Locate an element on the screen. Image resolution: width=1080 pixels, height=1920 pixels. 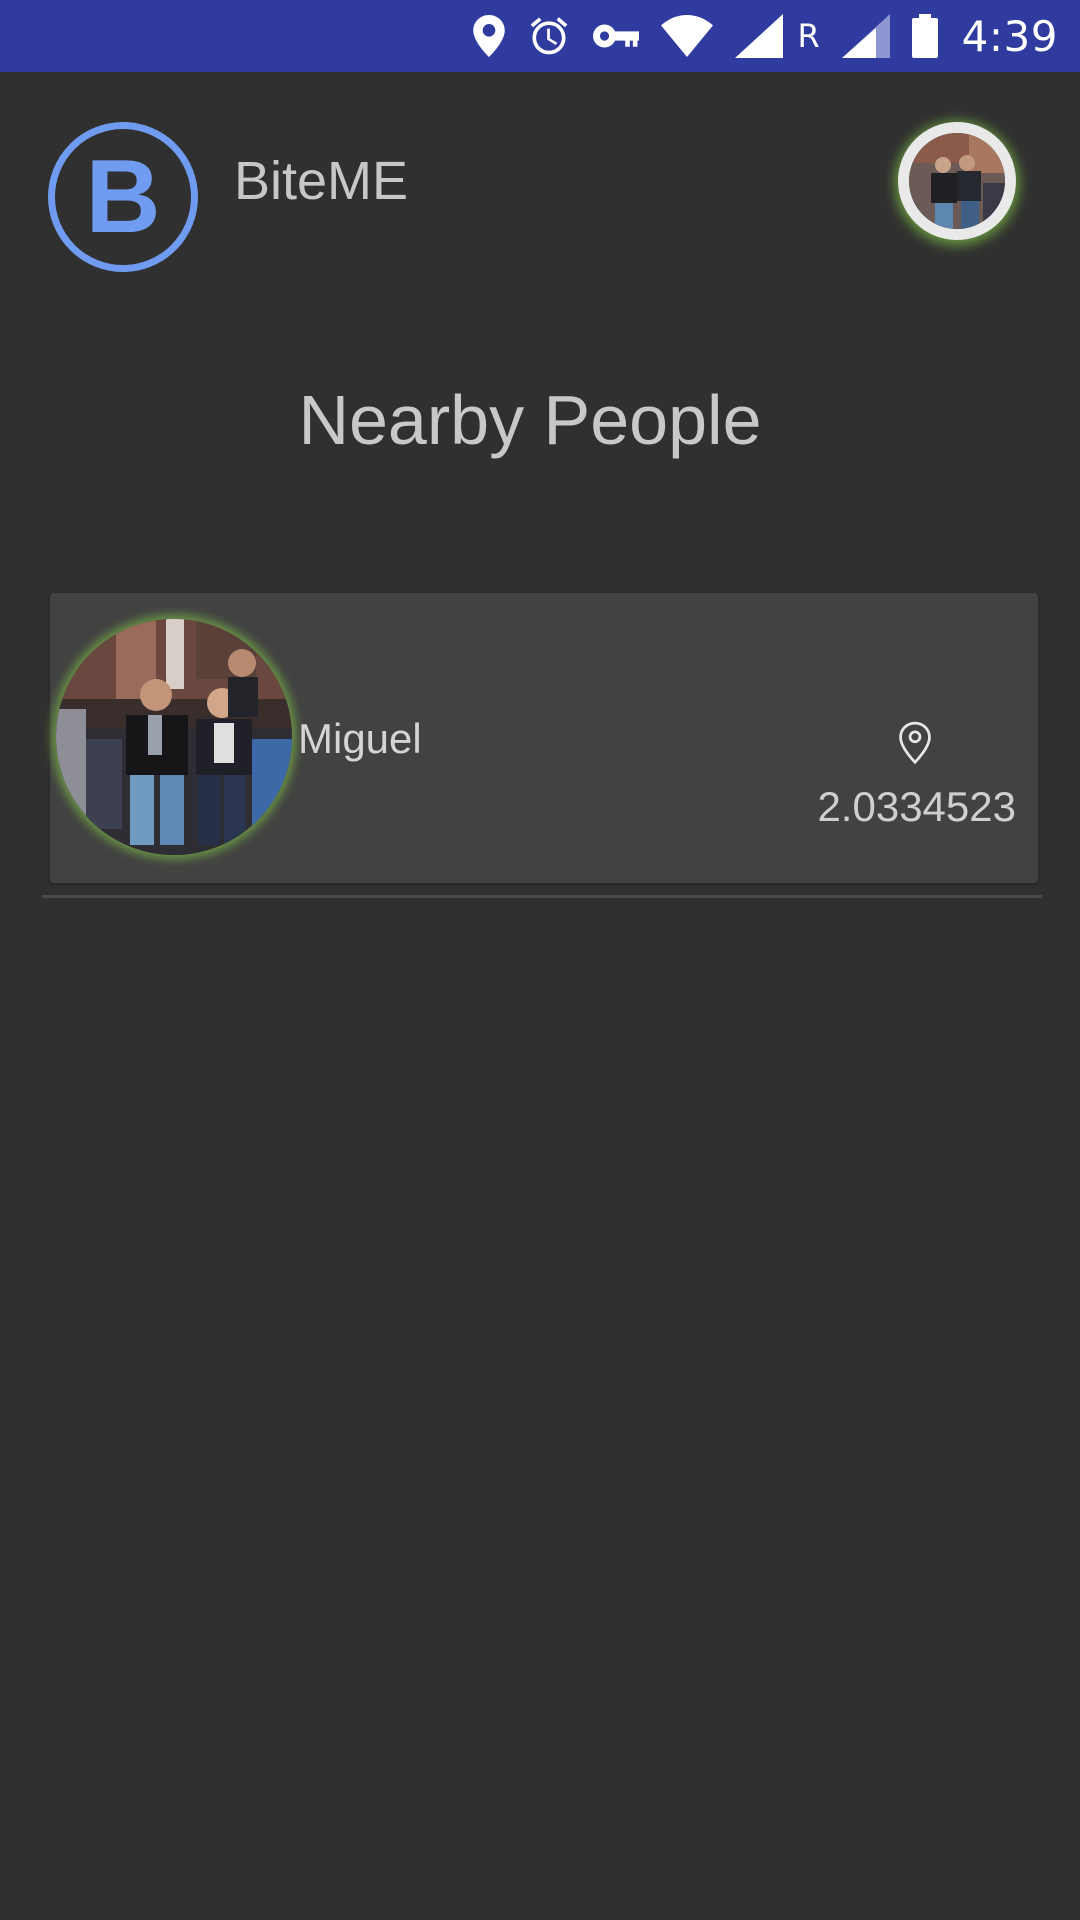
cell-signal-roaming-icon is located at coordinates (865, 36).